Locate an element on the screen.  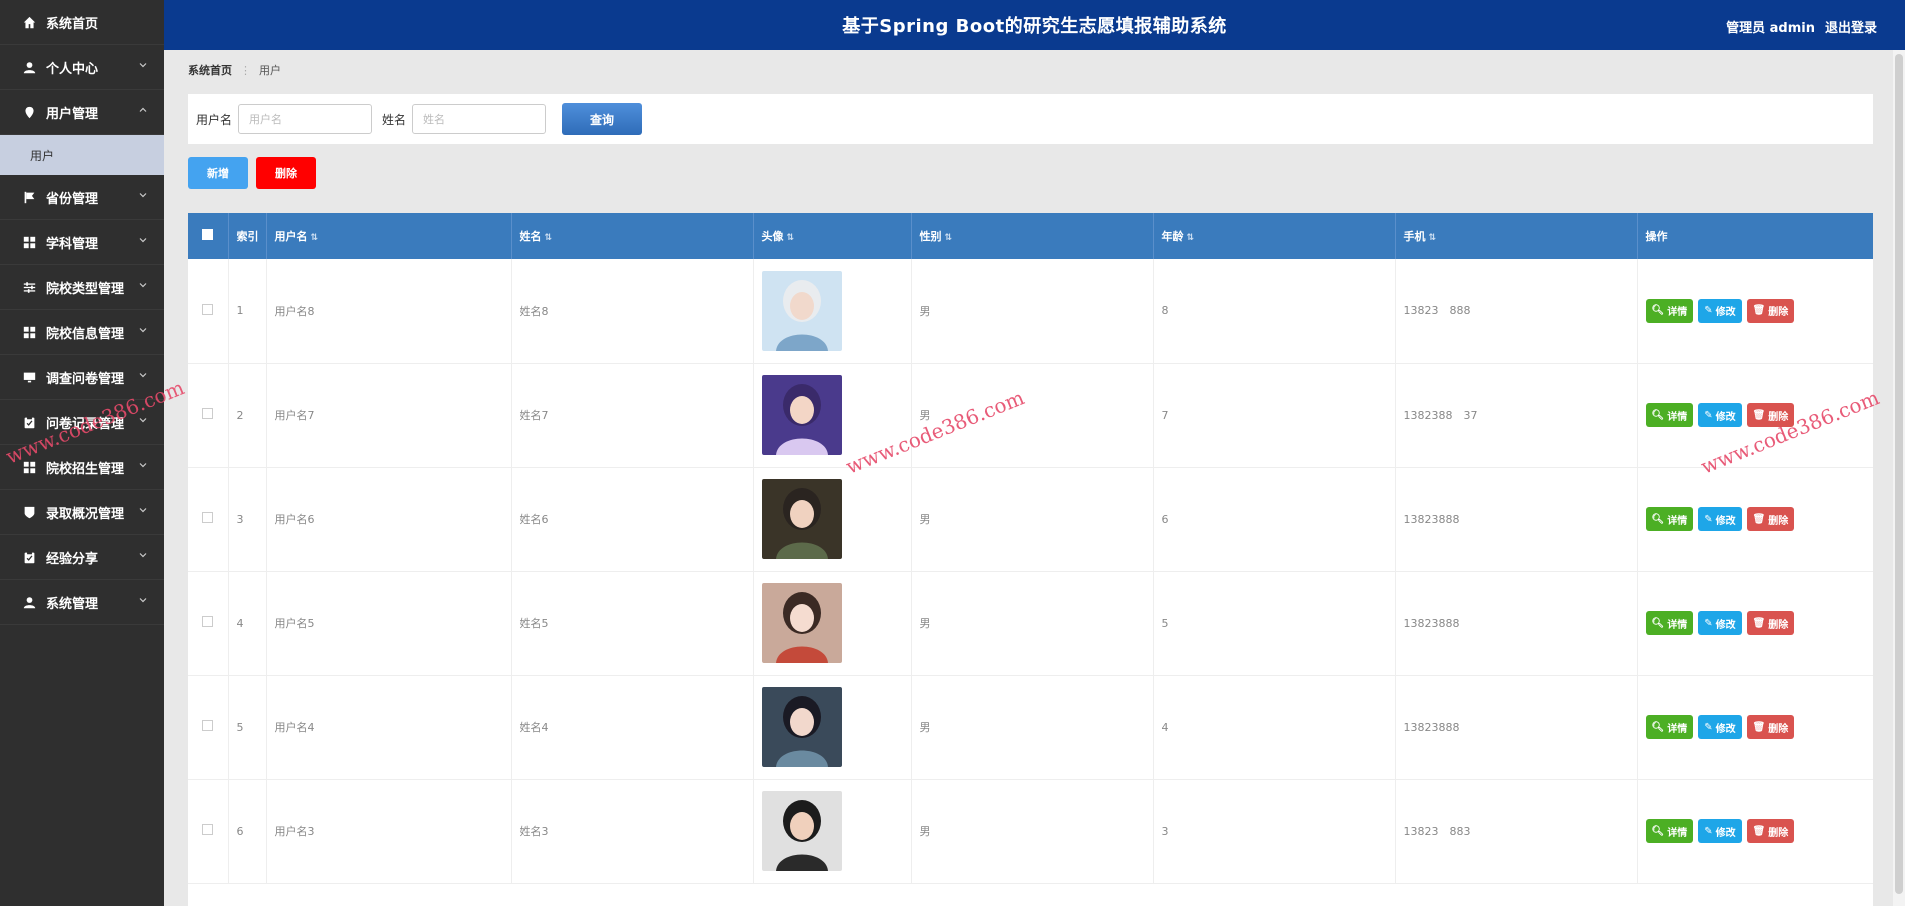
sidebar-item-label: 经验分享 is located at coordinates (72, 559).